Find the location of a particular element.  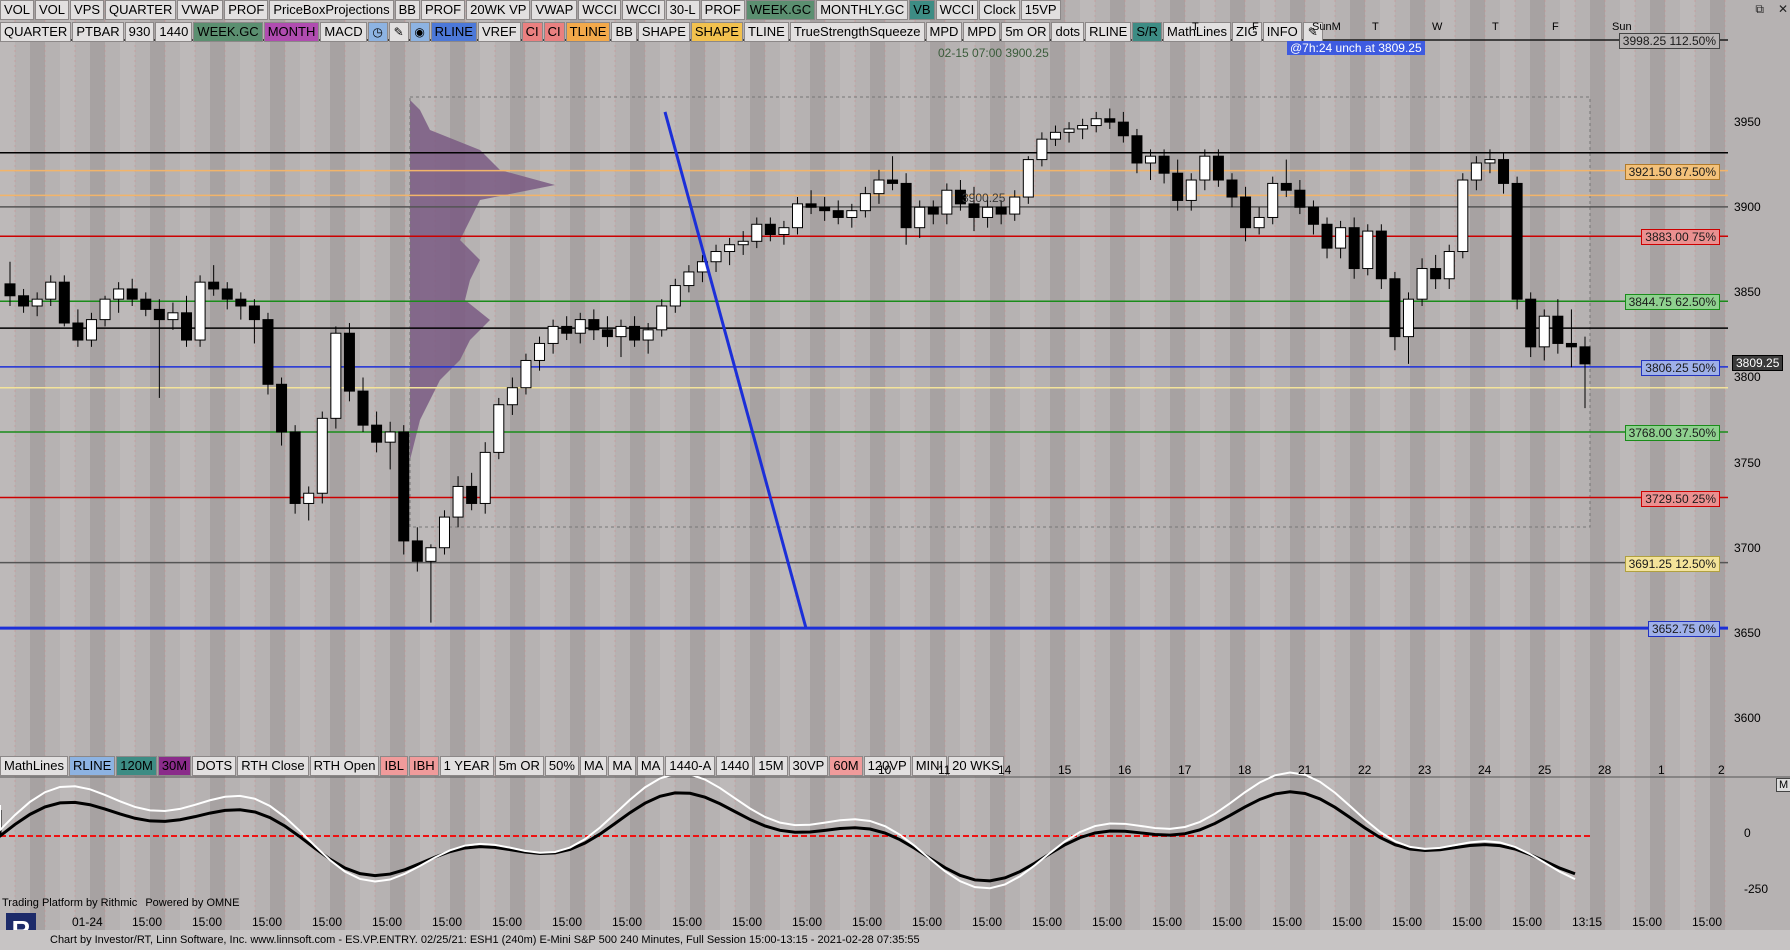

top-toolbar-button-20: 15VP is located at coordinates (1040, 10).